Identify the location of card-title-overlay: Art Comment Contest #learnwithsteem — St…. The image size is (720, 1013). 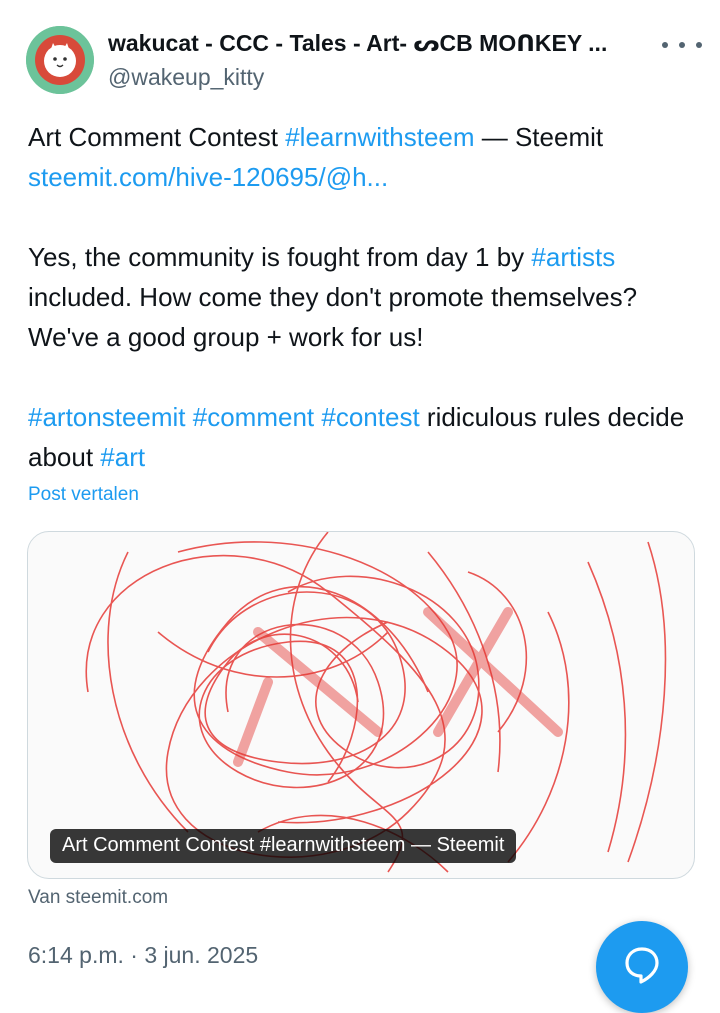
(283, 846).